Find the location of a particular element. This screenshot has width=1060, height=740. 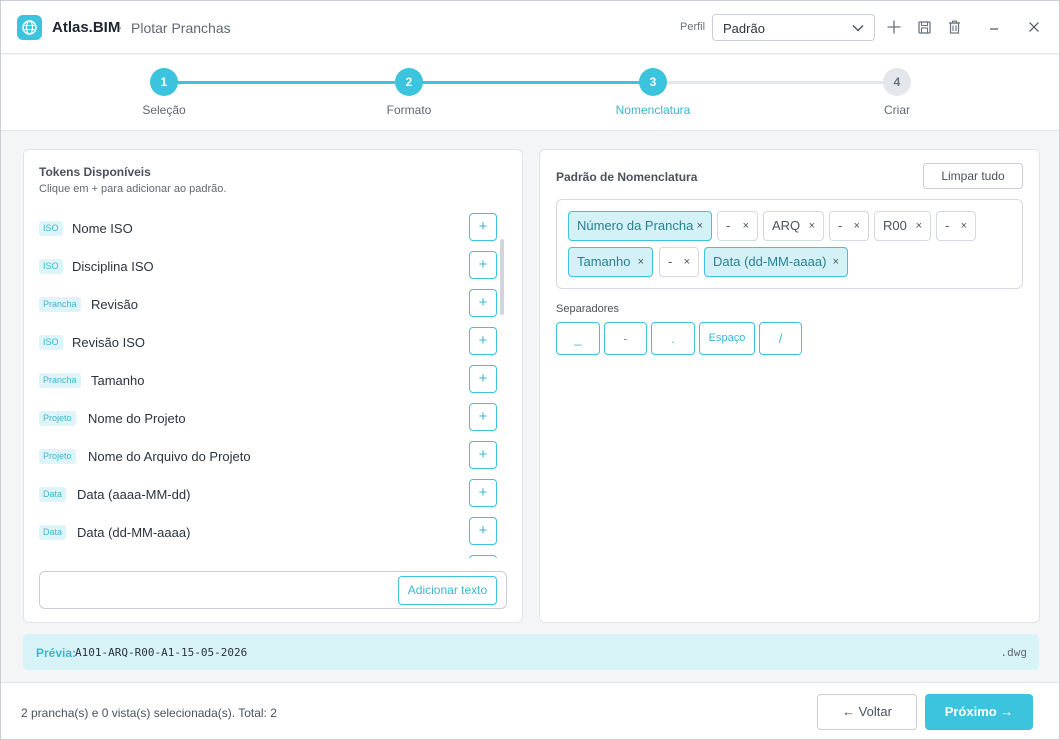

plus-icon is located at coordinates (894, 27).